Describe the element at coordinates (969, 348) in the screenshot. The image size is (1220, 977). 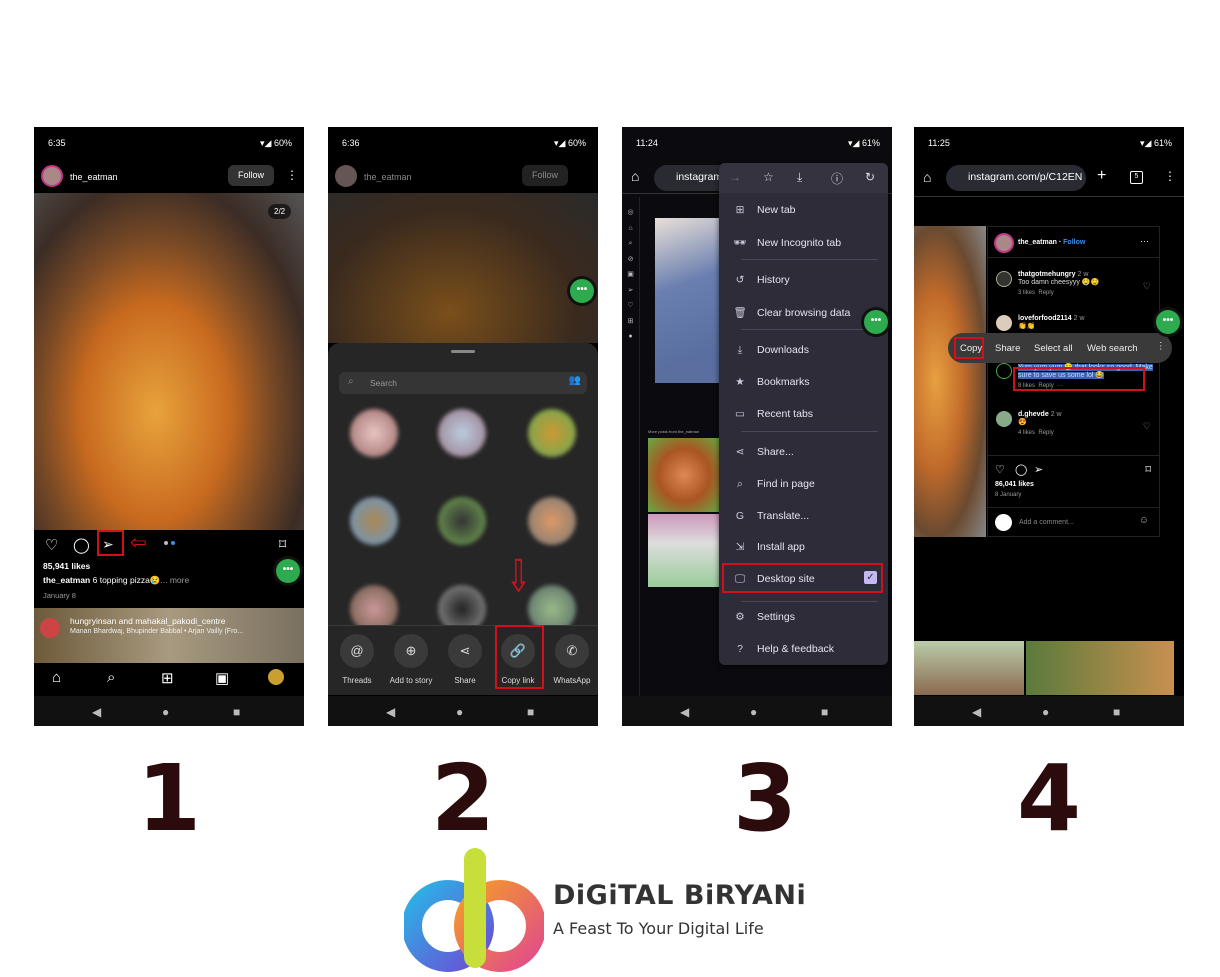
I see `highlight-box` at that location.